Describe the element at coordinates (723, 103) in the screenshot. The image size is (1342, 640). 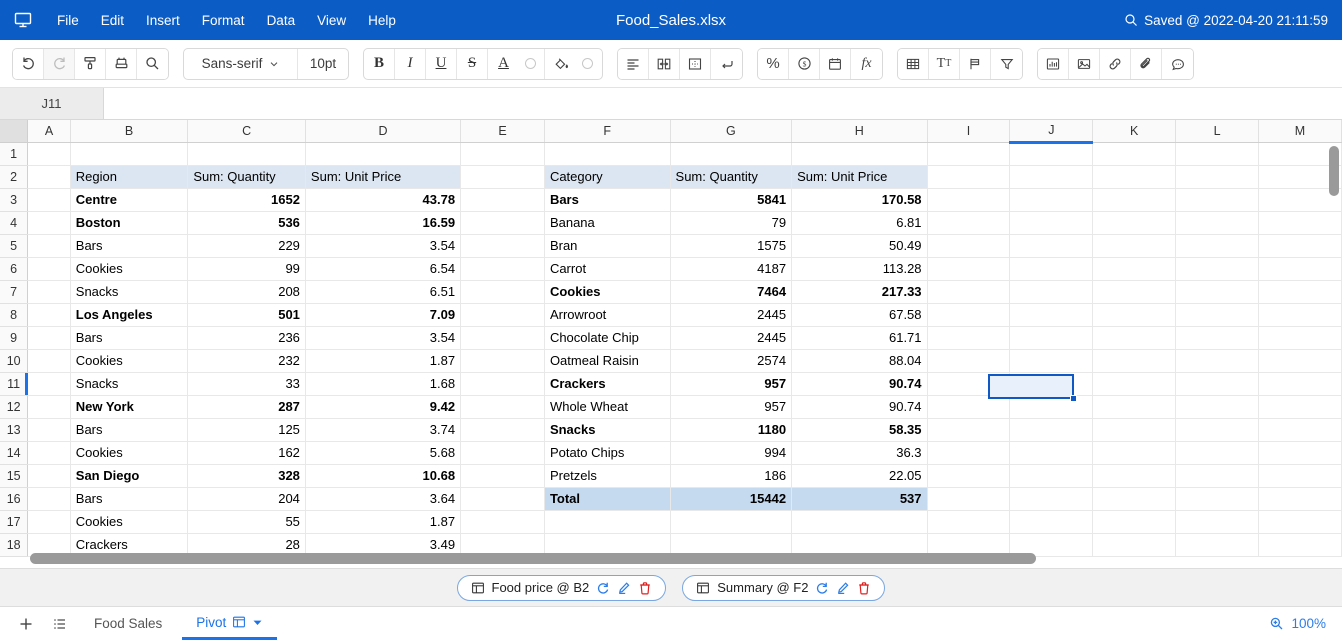
I see `formula-input` at that location.